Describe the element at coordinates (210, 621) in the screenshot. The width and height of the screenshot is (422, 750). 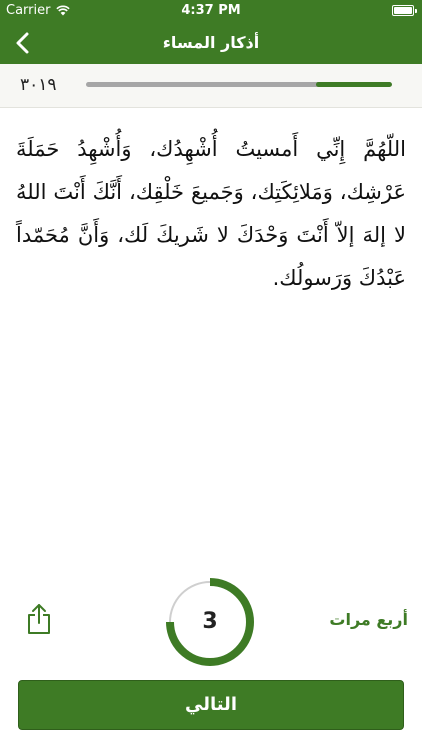
I see `count-remaining: 3` at that location.